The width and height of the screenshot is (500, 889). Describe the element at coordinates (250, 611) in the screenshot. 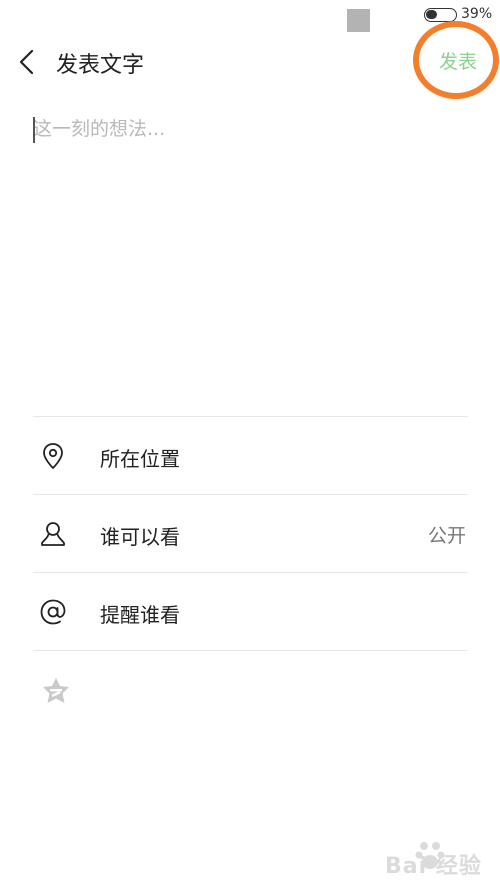

I see `option-mention: 提醒谁看` at that location.